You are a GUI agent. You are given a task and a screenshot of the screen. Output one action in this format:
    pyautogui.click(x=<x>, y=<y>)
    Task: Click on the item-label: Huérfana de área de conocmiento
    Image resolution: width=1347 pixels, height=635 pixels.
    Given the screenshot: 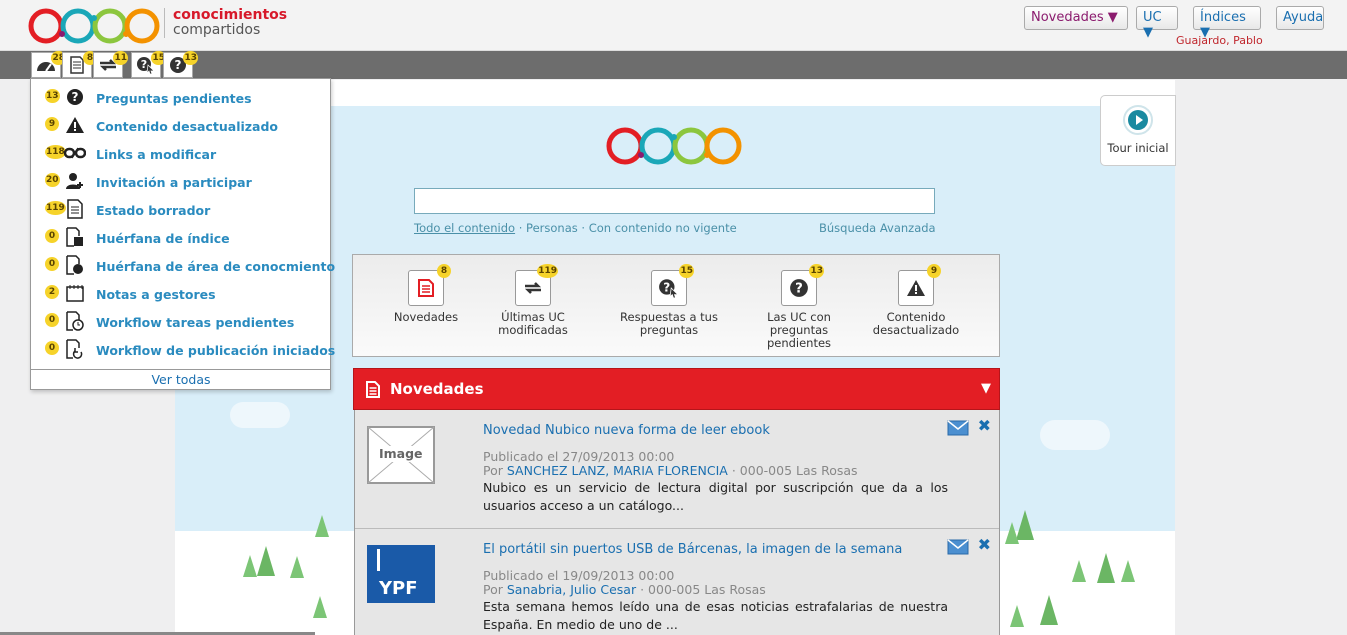 What is the action you would take?
    pyautogui.click(x=216, y=266)
    